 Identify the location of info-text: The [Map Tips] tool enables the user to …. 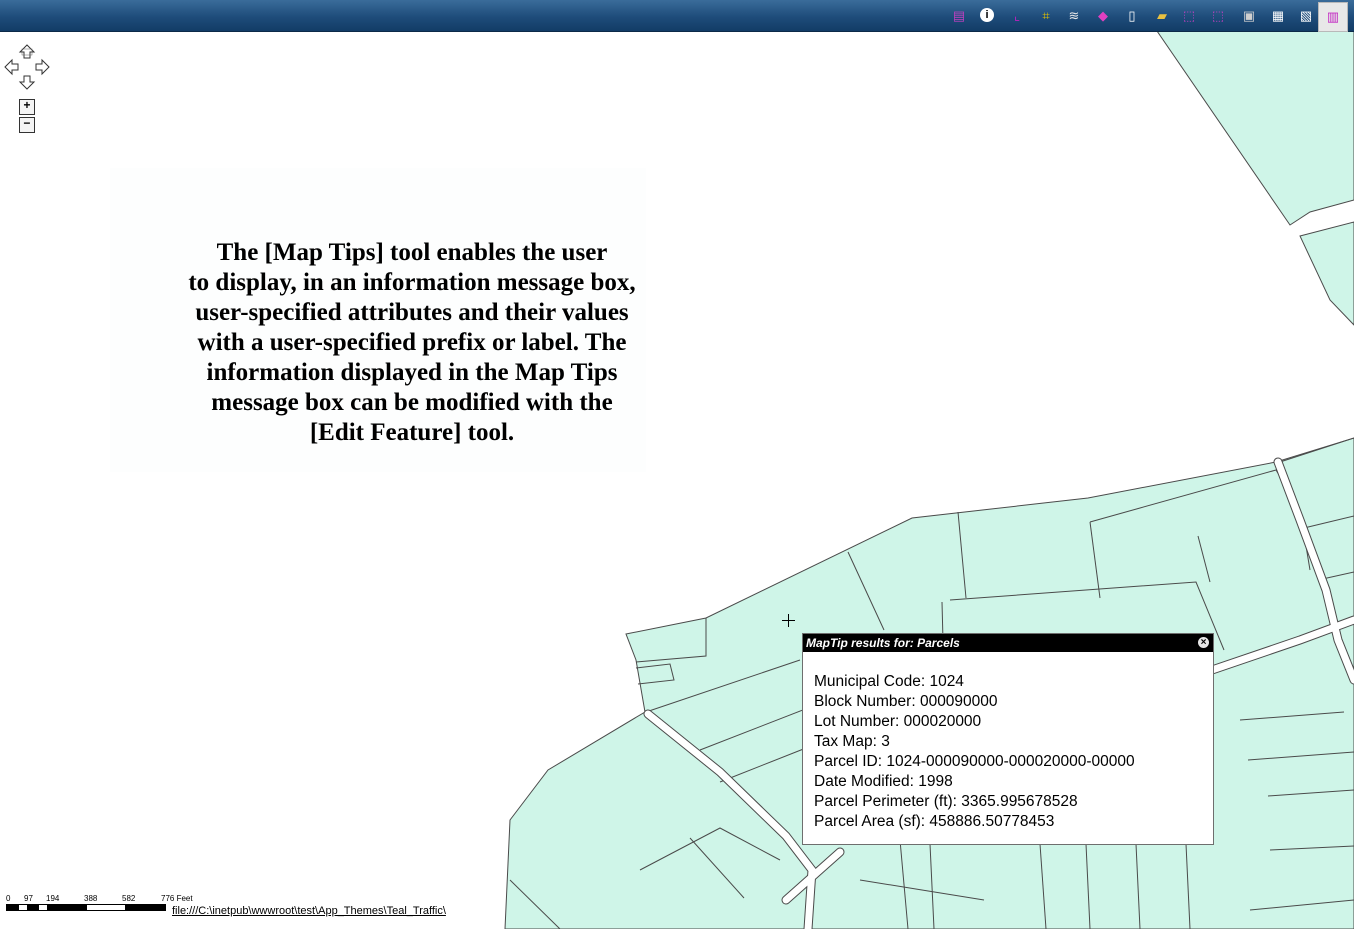
(412, 342).